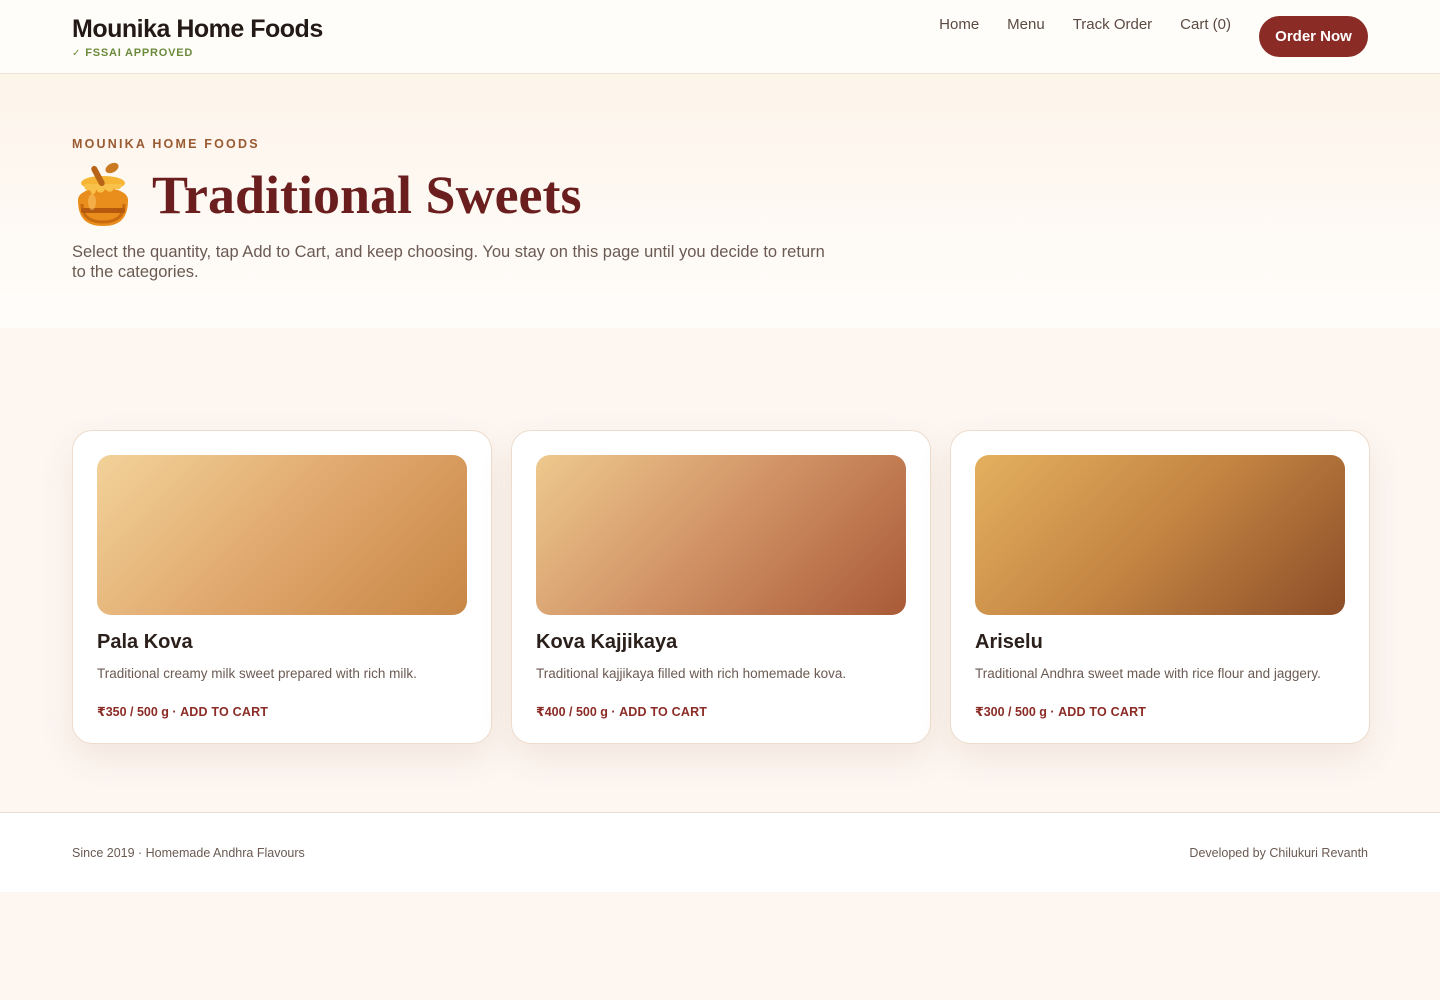 This screenshot has height=1000, width=1440. What do you see at coordinates (1153, 36) in the screenshot?
I see `main-nav: Home Menu Track Order Cart (0) Order Now` at bounding box center [1153, 36].